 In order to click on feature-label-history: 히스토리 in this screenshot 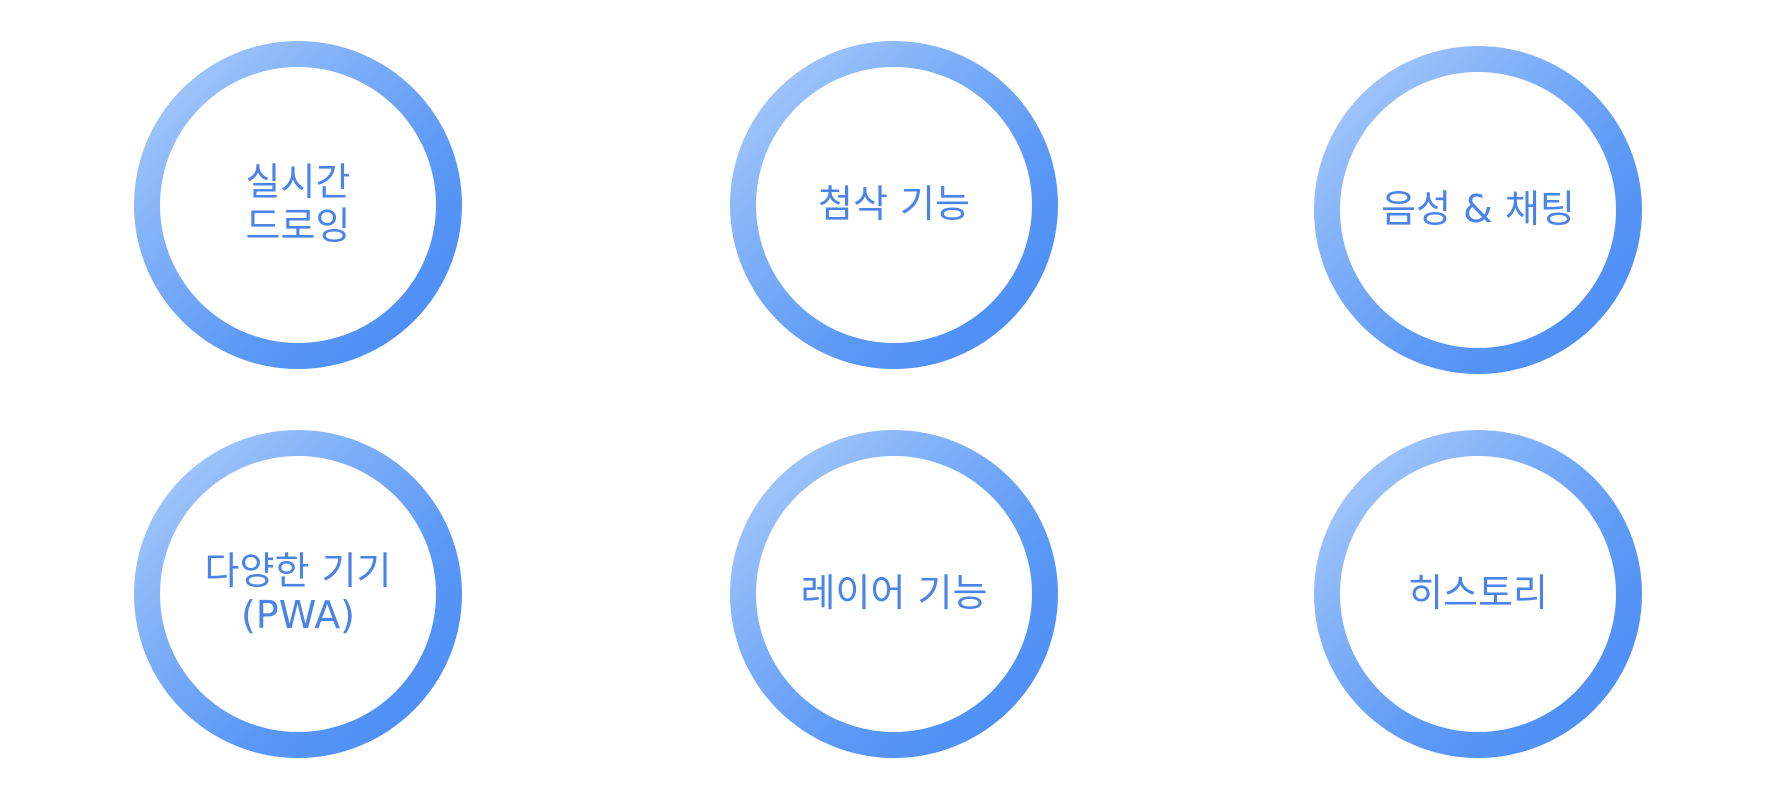, I will do `click(1478, 593)`.